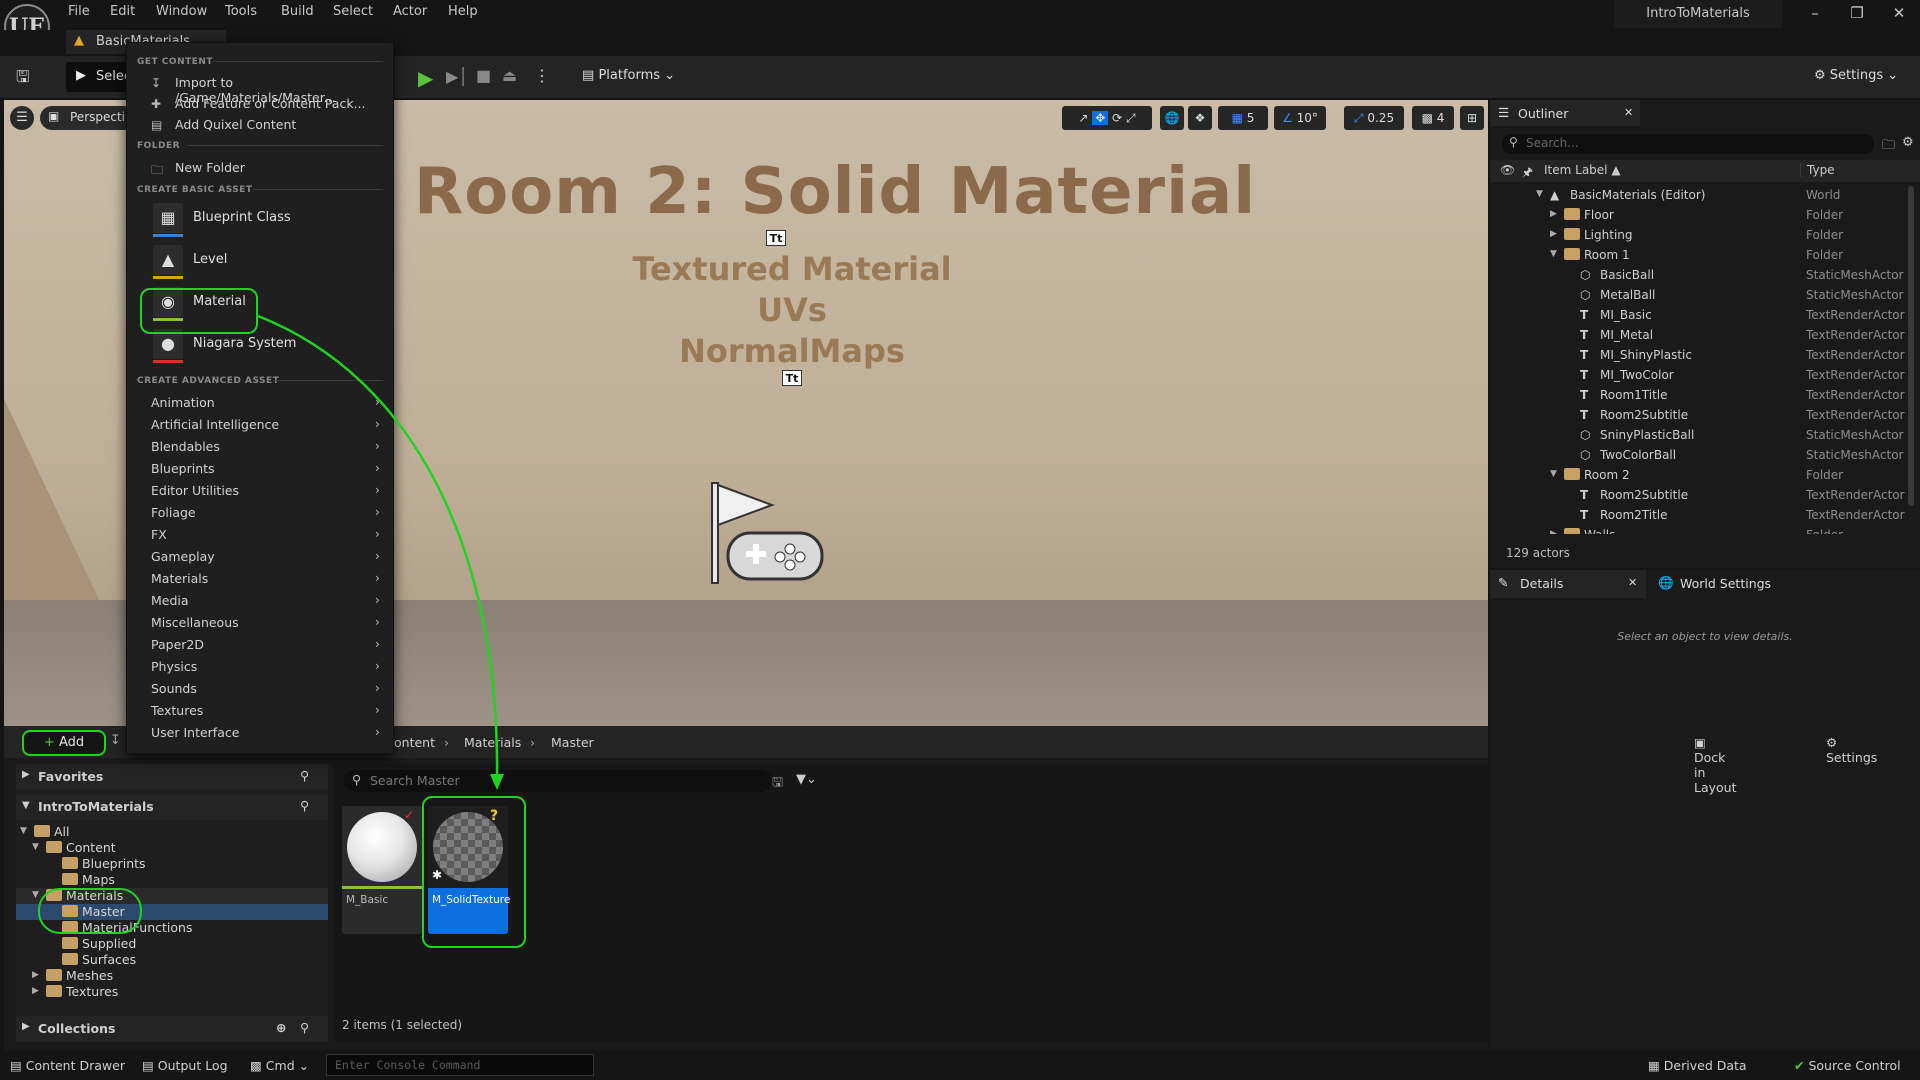 Image resolution: width=1920 pixels, height=1080 pixels. I want to click on menu-advanced-item: Materials, so click(179, 578).